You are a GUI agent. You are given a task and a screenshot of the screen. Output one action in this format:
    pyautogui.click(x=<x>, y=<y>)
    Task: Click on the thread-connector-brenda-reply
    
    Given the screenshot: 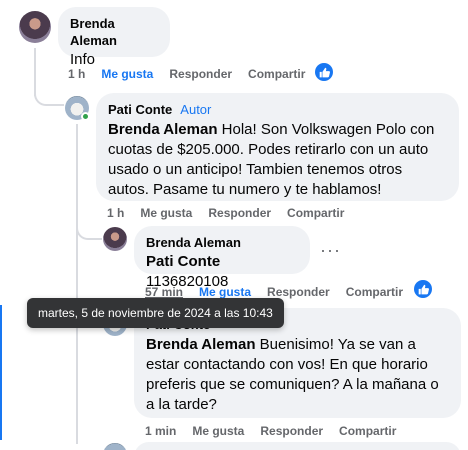 What is the action you would take?
    pyautogui.click(x=89, y=231)
    